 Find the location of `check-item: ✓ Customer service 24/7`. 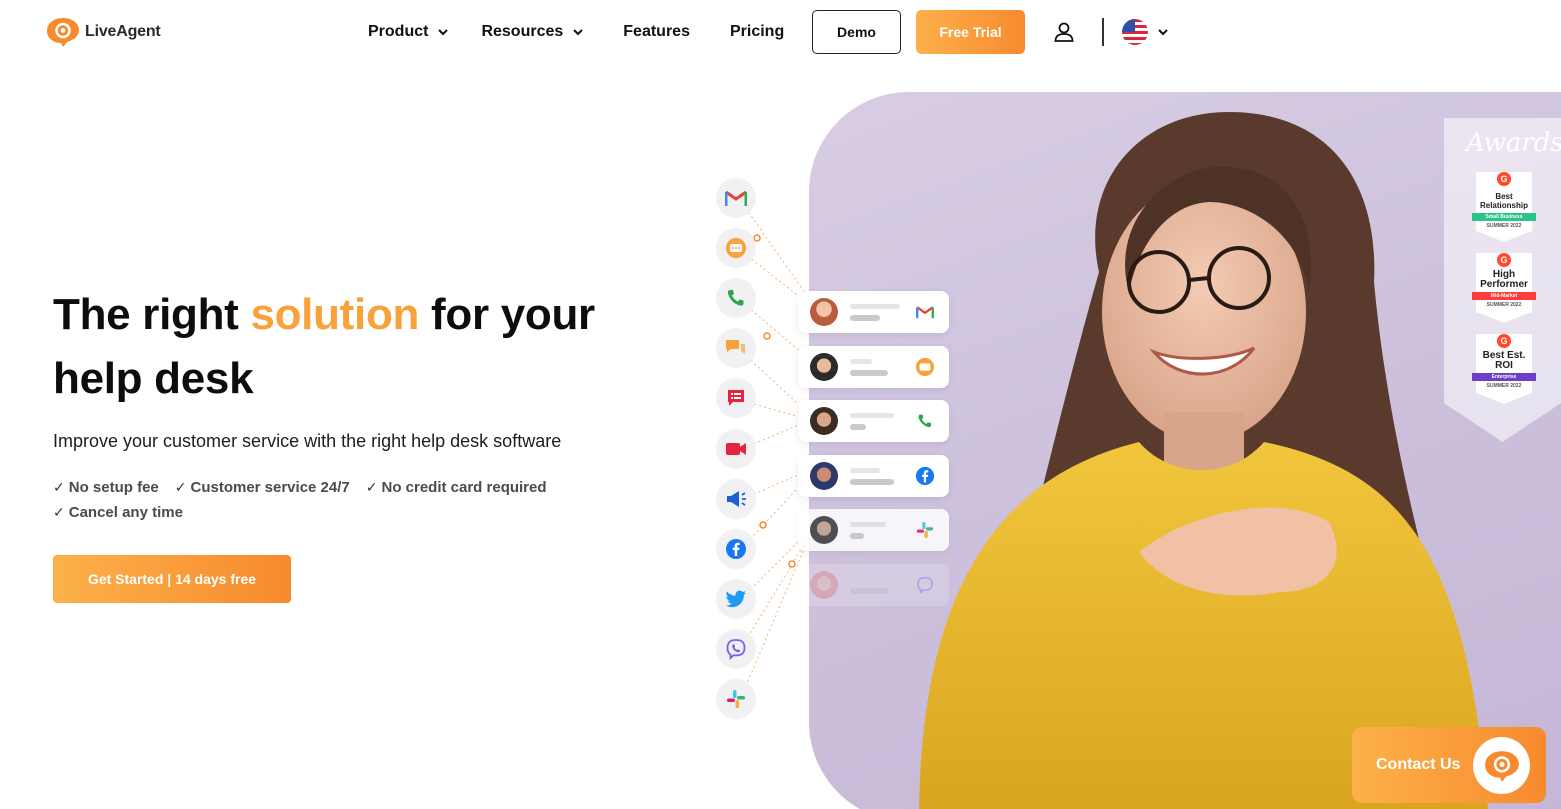

check-item: ✓ Customer service 24/7 is located at coordinates (262, 487).